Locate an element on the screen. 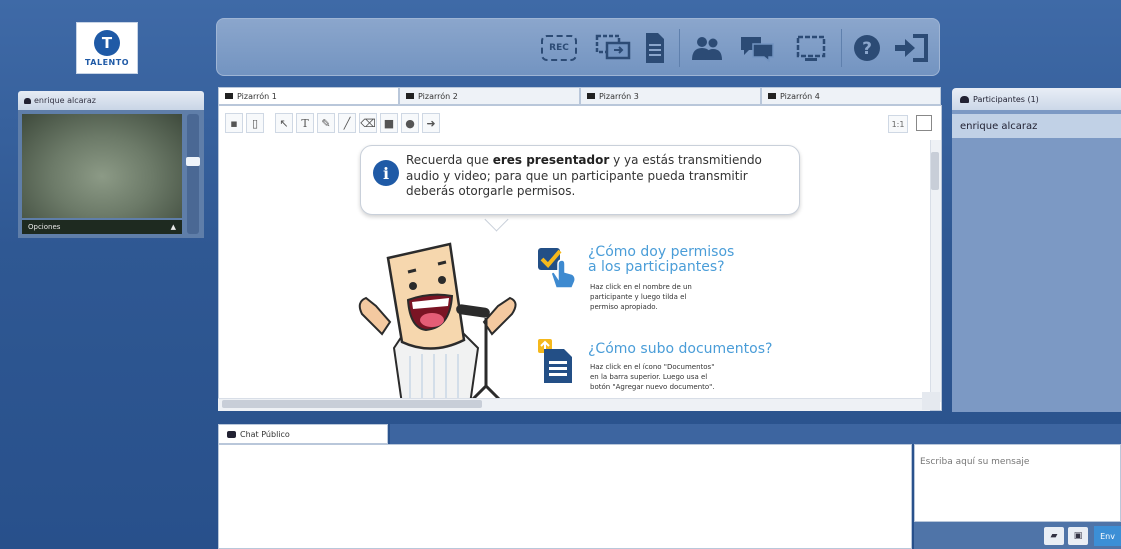 Image resolution: width=1121 pixels, height=549 pixels. share-screen-button is located at coordinates (613, 48).